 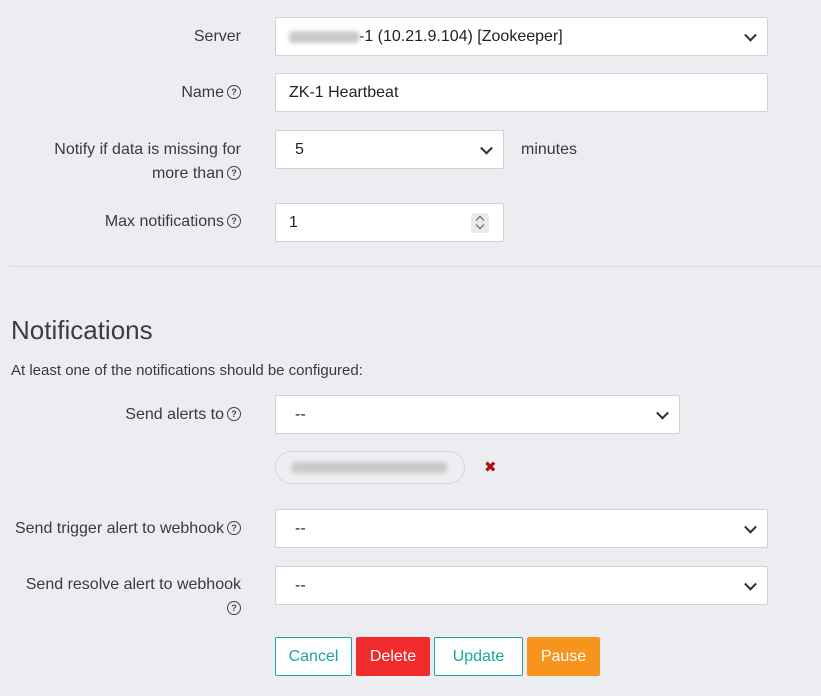 I want to click on resolve-webhook-label-text: Send resolve alert to webhook, so click(x=133, y=584).